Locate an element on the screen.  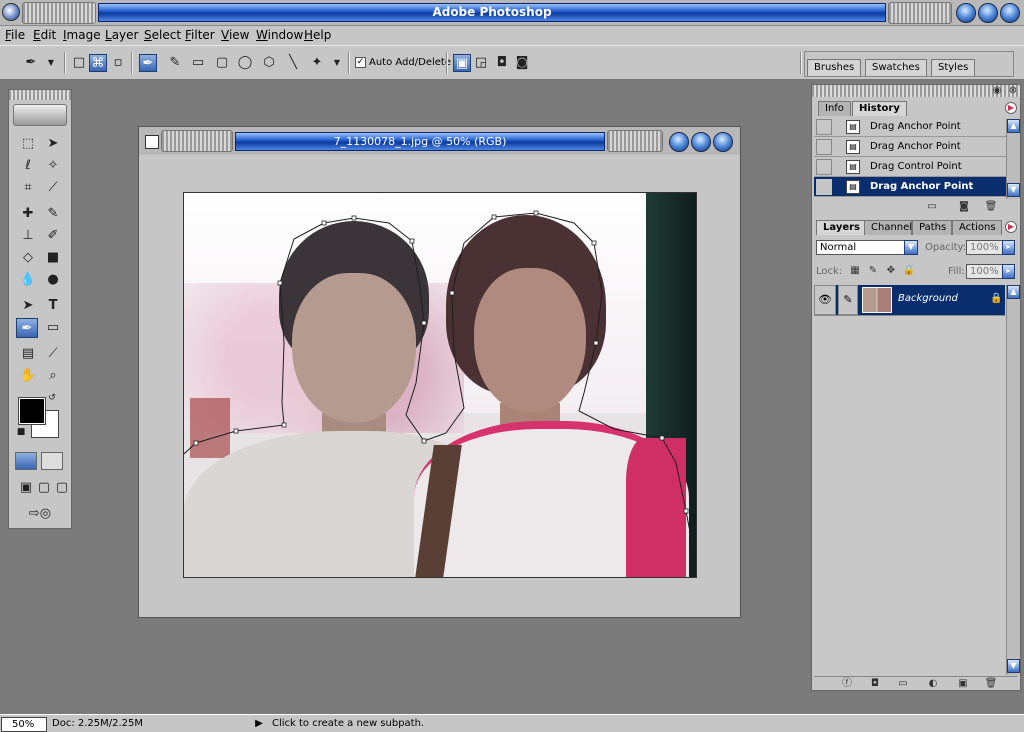
polygon-icon: ⬡ is located at coordinates (269, 63).